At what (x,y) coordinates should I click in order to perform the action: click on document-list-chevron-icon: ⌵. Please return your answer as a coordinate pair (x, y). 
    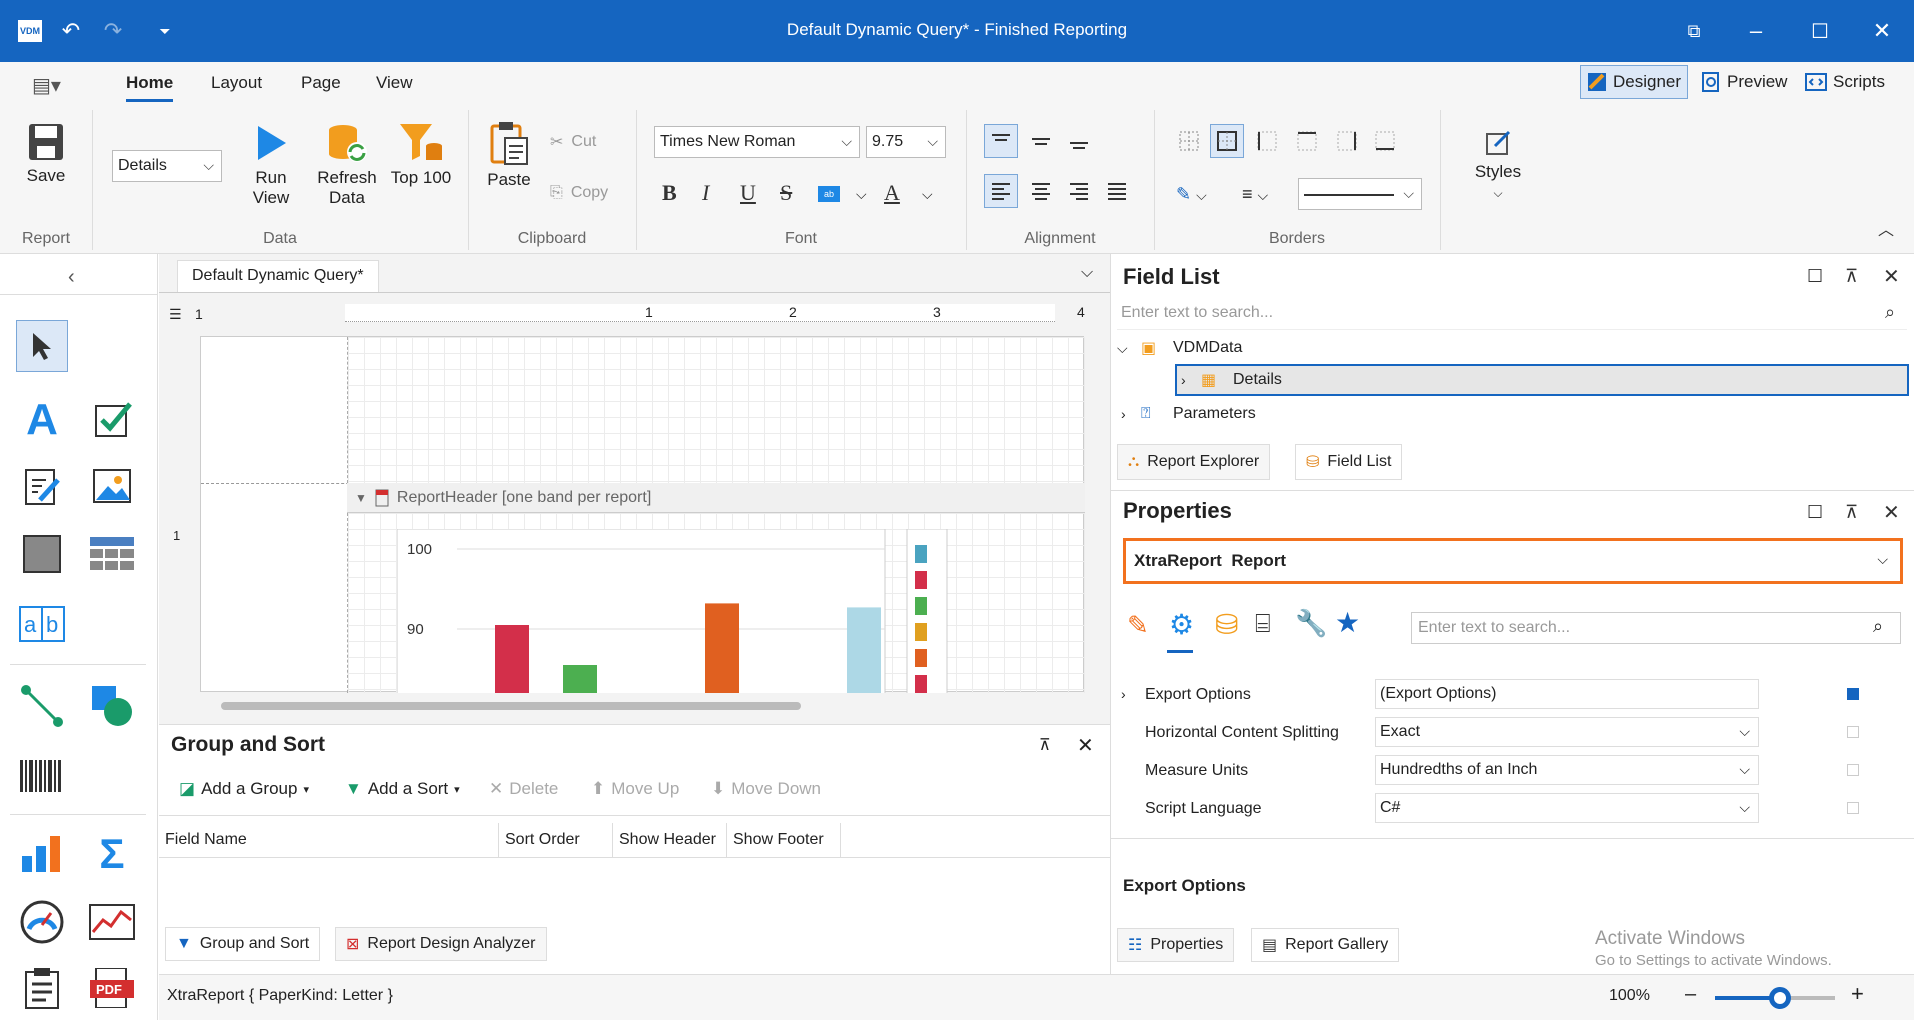
    Looking at the image, I should click on (1087, 273).